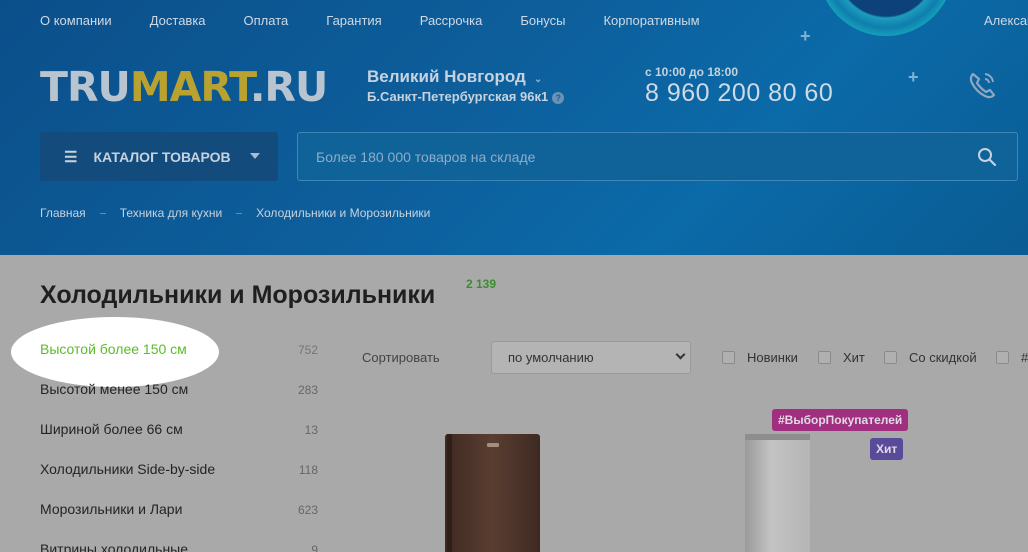 The image size is (1028, 552). What do you see at coordinates (772, 357) in the screenshot?
I see `filter-label: Новинки` at bounding box center [772, 357].